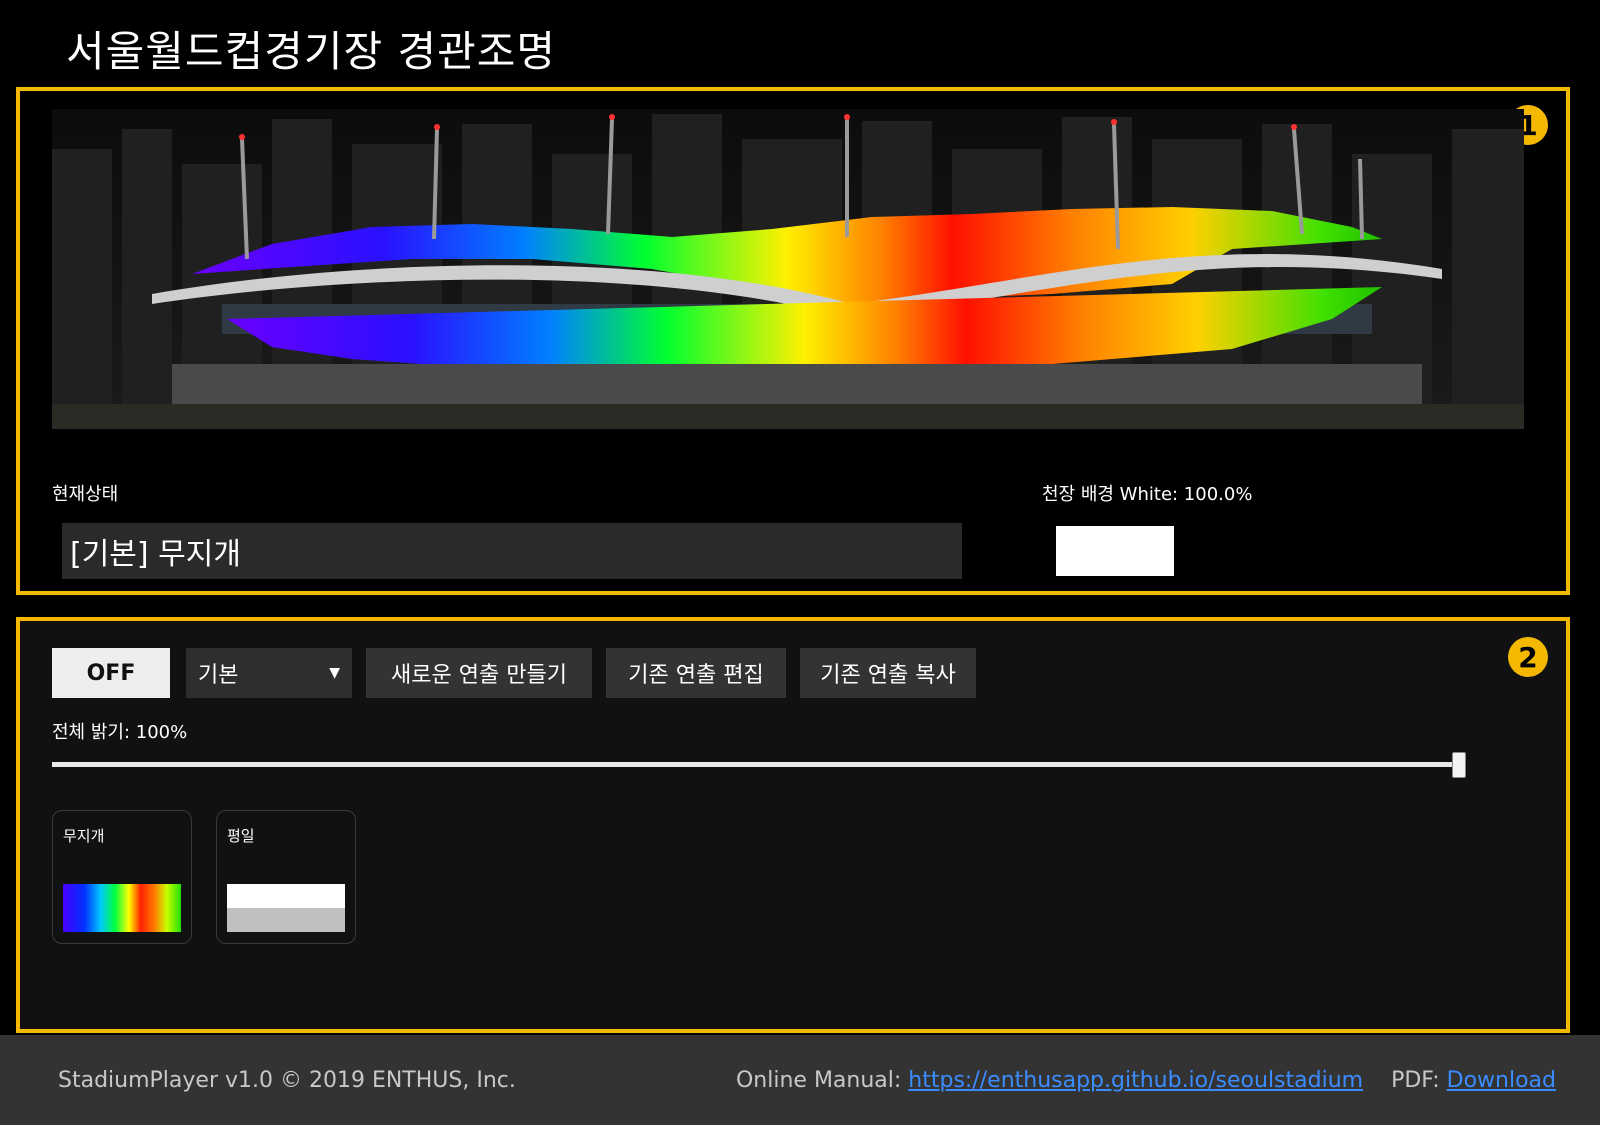 The image size is (1600, 1125). Describe the element at coordinates (218, 675) in the screenshot. I see `category-select-value: 기본` at that location.